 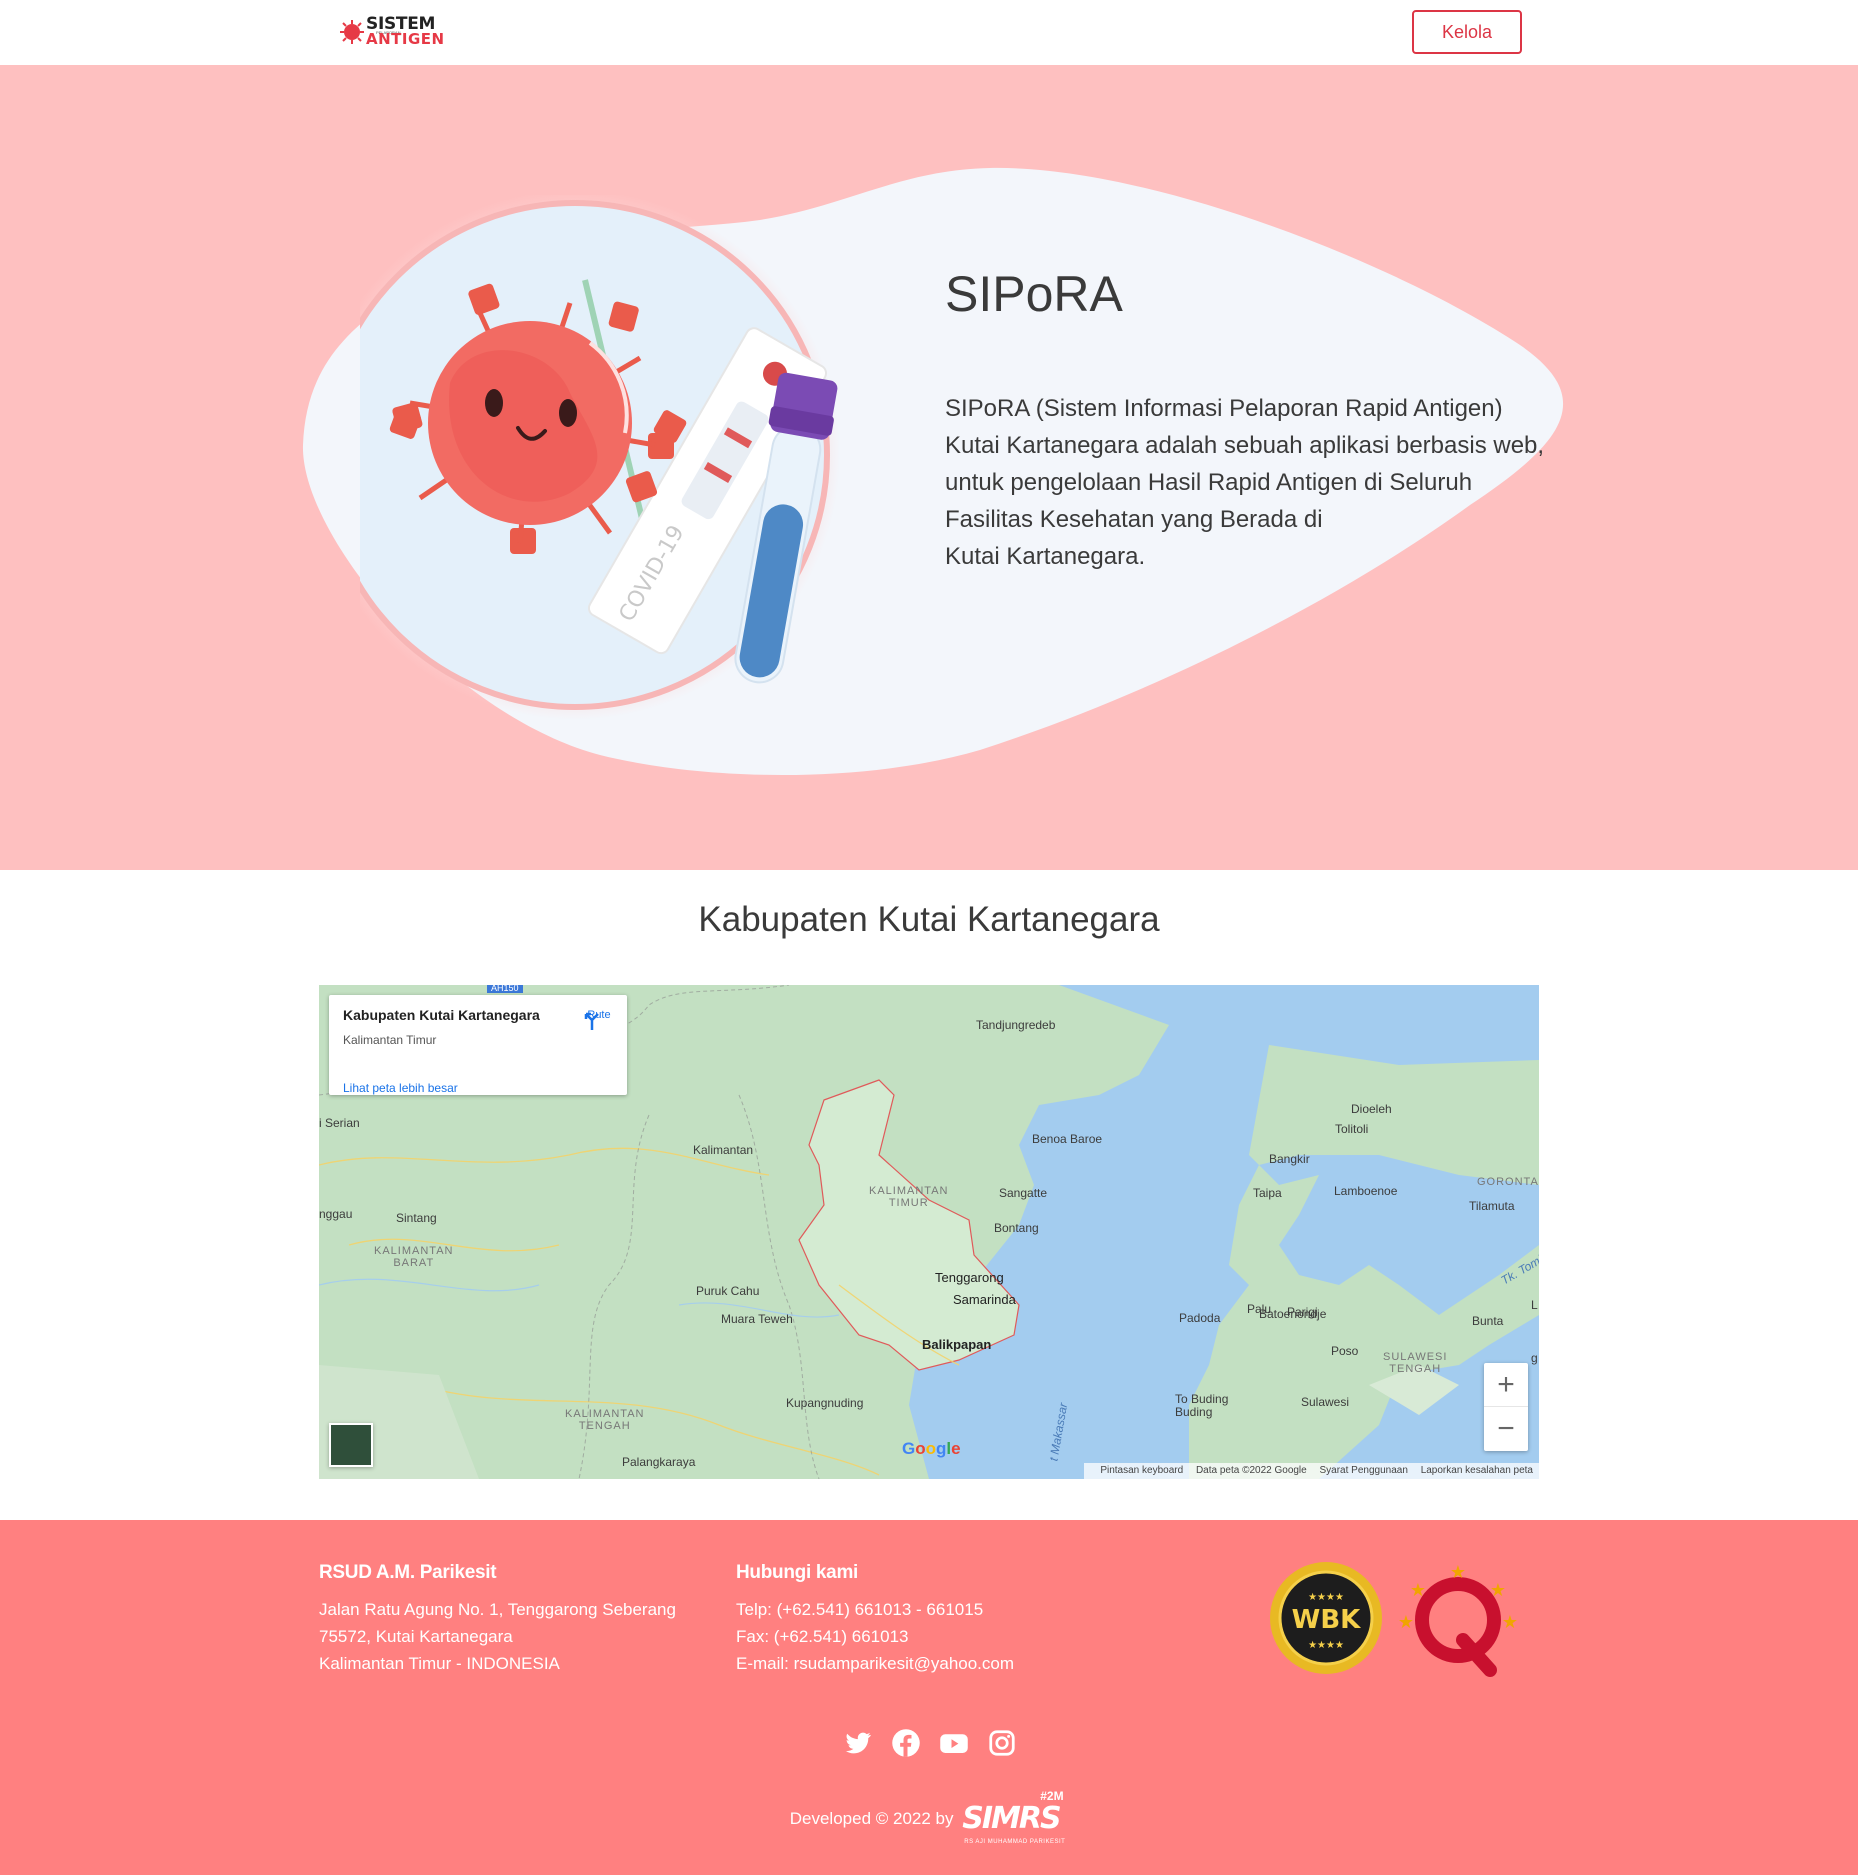 I want to click on google-logo-letter: G, so click(x=909, y=1448).